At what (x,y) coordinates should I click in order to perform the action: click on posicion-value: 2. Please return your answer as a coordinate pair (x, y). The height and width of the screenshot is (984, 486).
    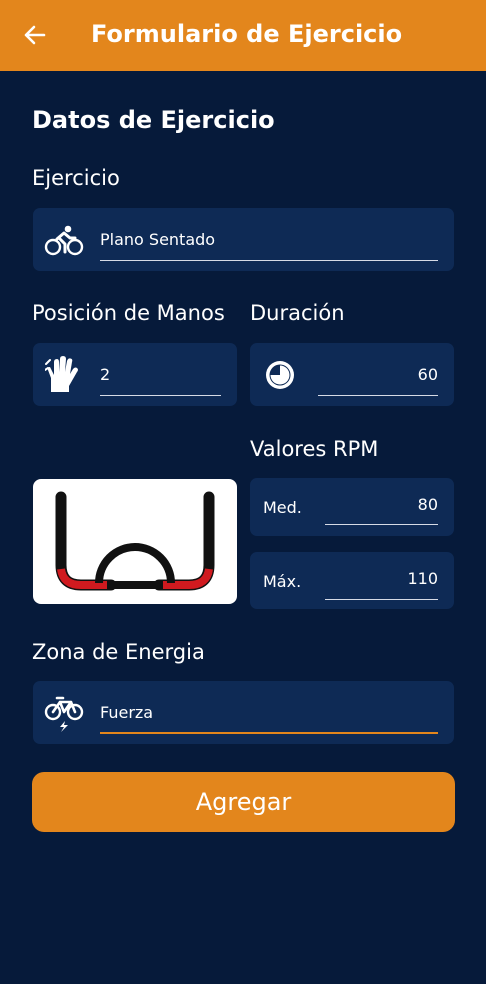
    Looking at the image, I should click on (105, 374).